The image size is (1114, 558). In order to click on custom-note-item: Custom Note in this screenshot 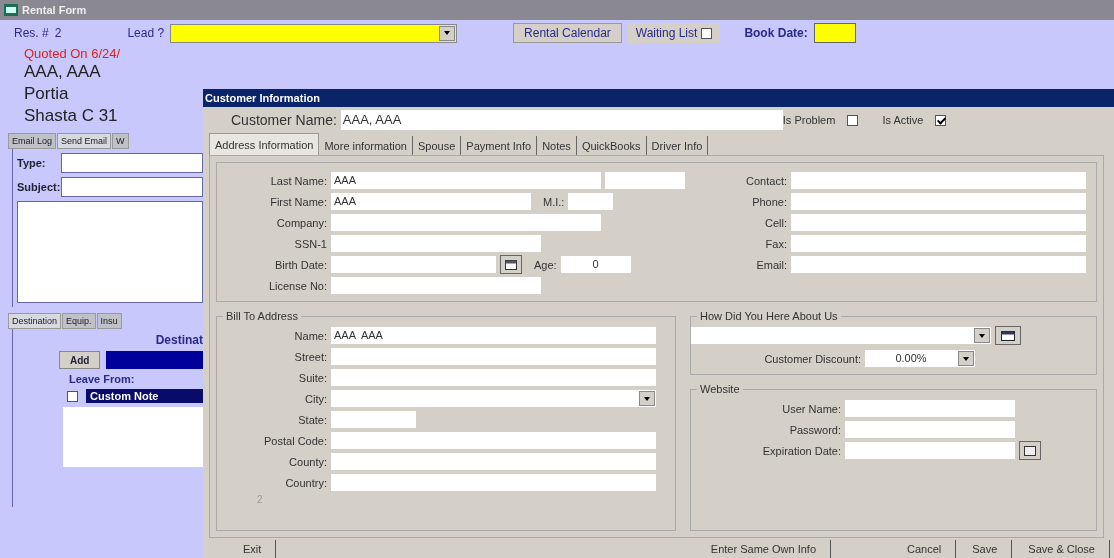, I will do `click(144, 396)`.